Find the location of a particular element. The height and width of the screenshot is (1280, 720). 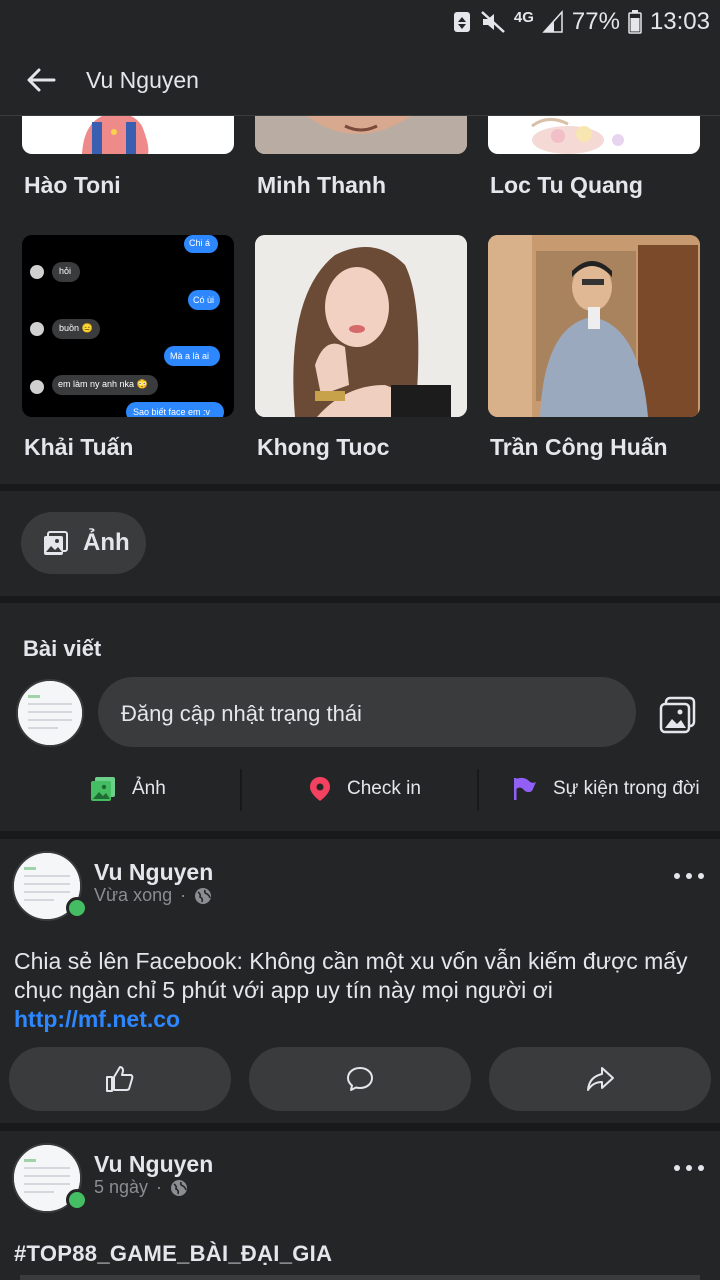

composer-photo-button is located at coordinates (678, 715).